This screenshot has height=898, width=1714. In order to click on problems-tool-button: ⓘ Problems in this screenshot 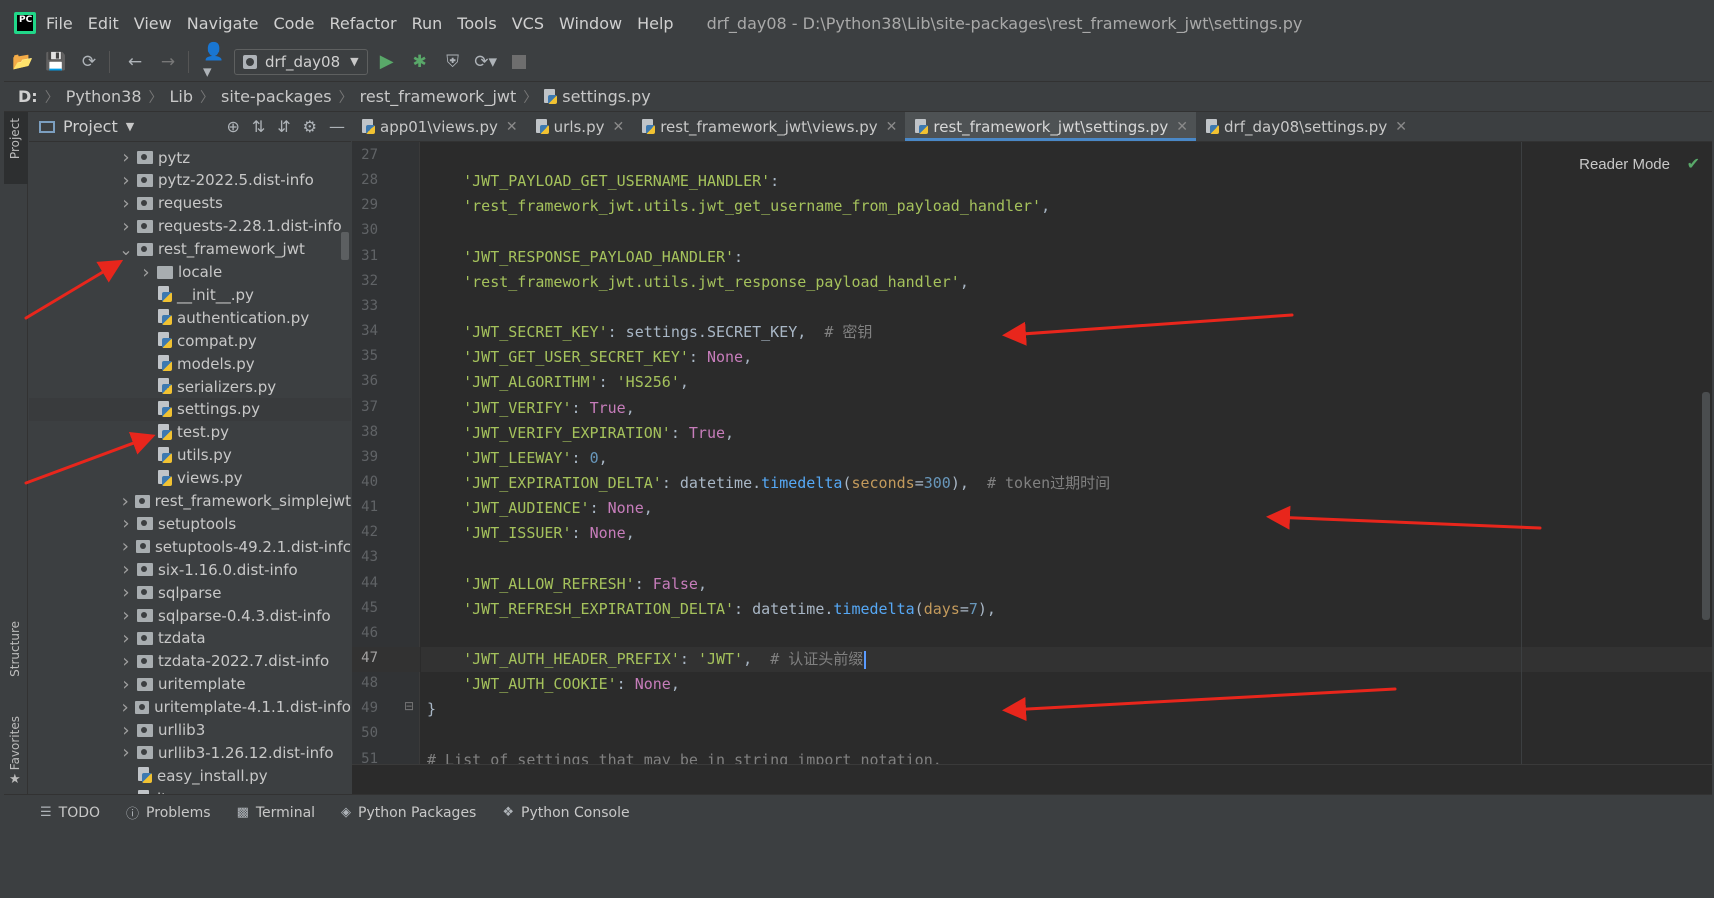, I will do `click(168, 813)`.